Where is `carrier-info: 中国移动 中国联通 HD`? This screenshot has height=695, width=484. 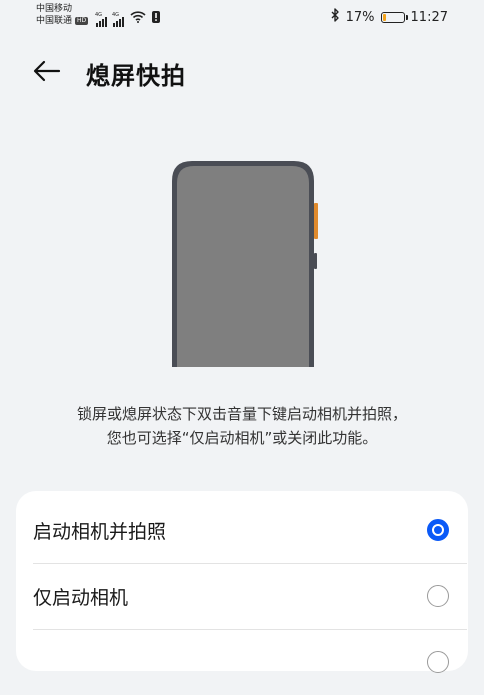 carrier-info: 中国移动 中国联通 HD is located at coordinates (62, 15).